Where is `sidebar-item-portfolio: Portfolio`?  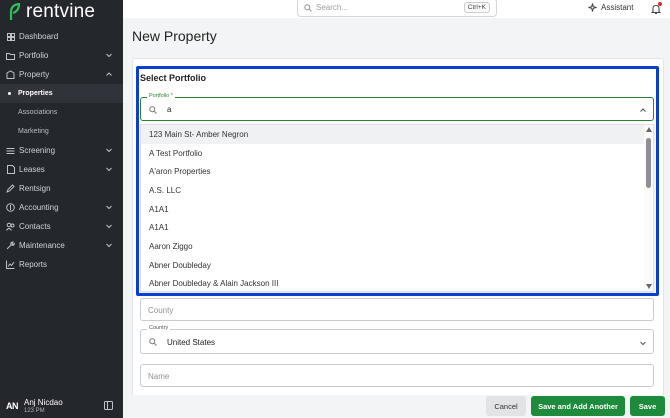 sidebar-item-portfolio: Portfolio is located at coordinates (61, 55).